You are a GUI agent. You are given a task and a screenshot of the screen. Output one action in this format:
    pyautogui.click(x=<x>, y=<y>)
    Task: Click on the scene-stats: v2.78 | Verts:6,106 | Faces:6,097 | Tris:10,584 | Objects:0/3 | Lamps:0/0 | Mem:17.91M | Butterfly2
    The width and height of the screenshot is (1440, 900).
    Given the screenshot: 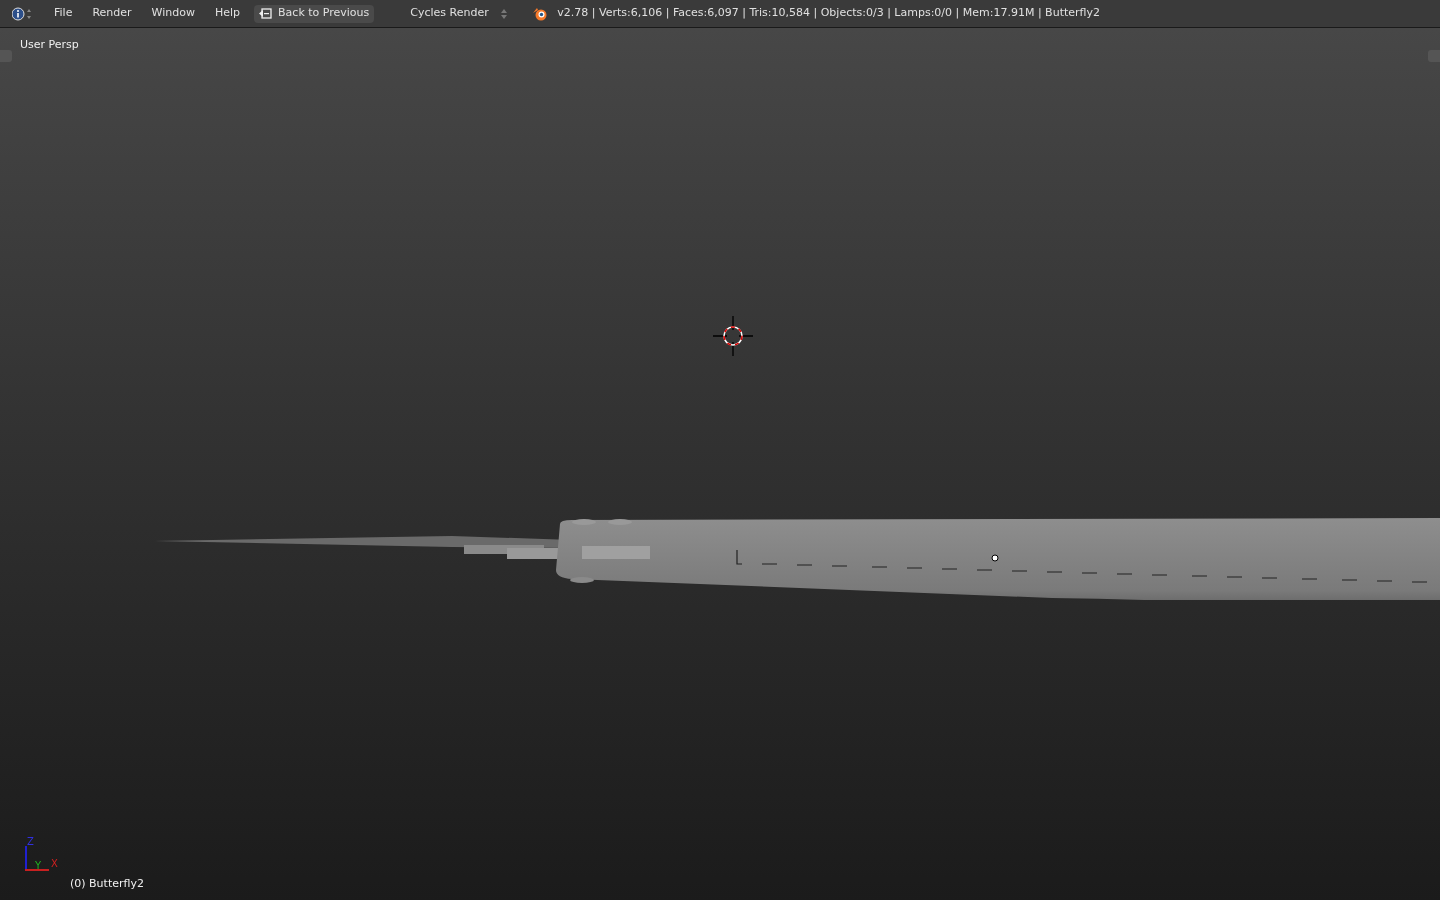 What is the action you would take?
    pyautogui.click(x=828, y=13)
    